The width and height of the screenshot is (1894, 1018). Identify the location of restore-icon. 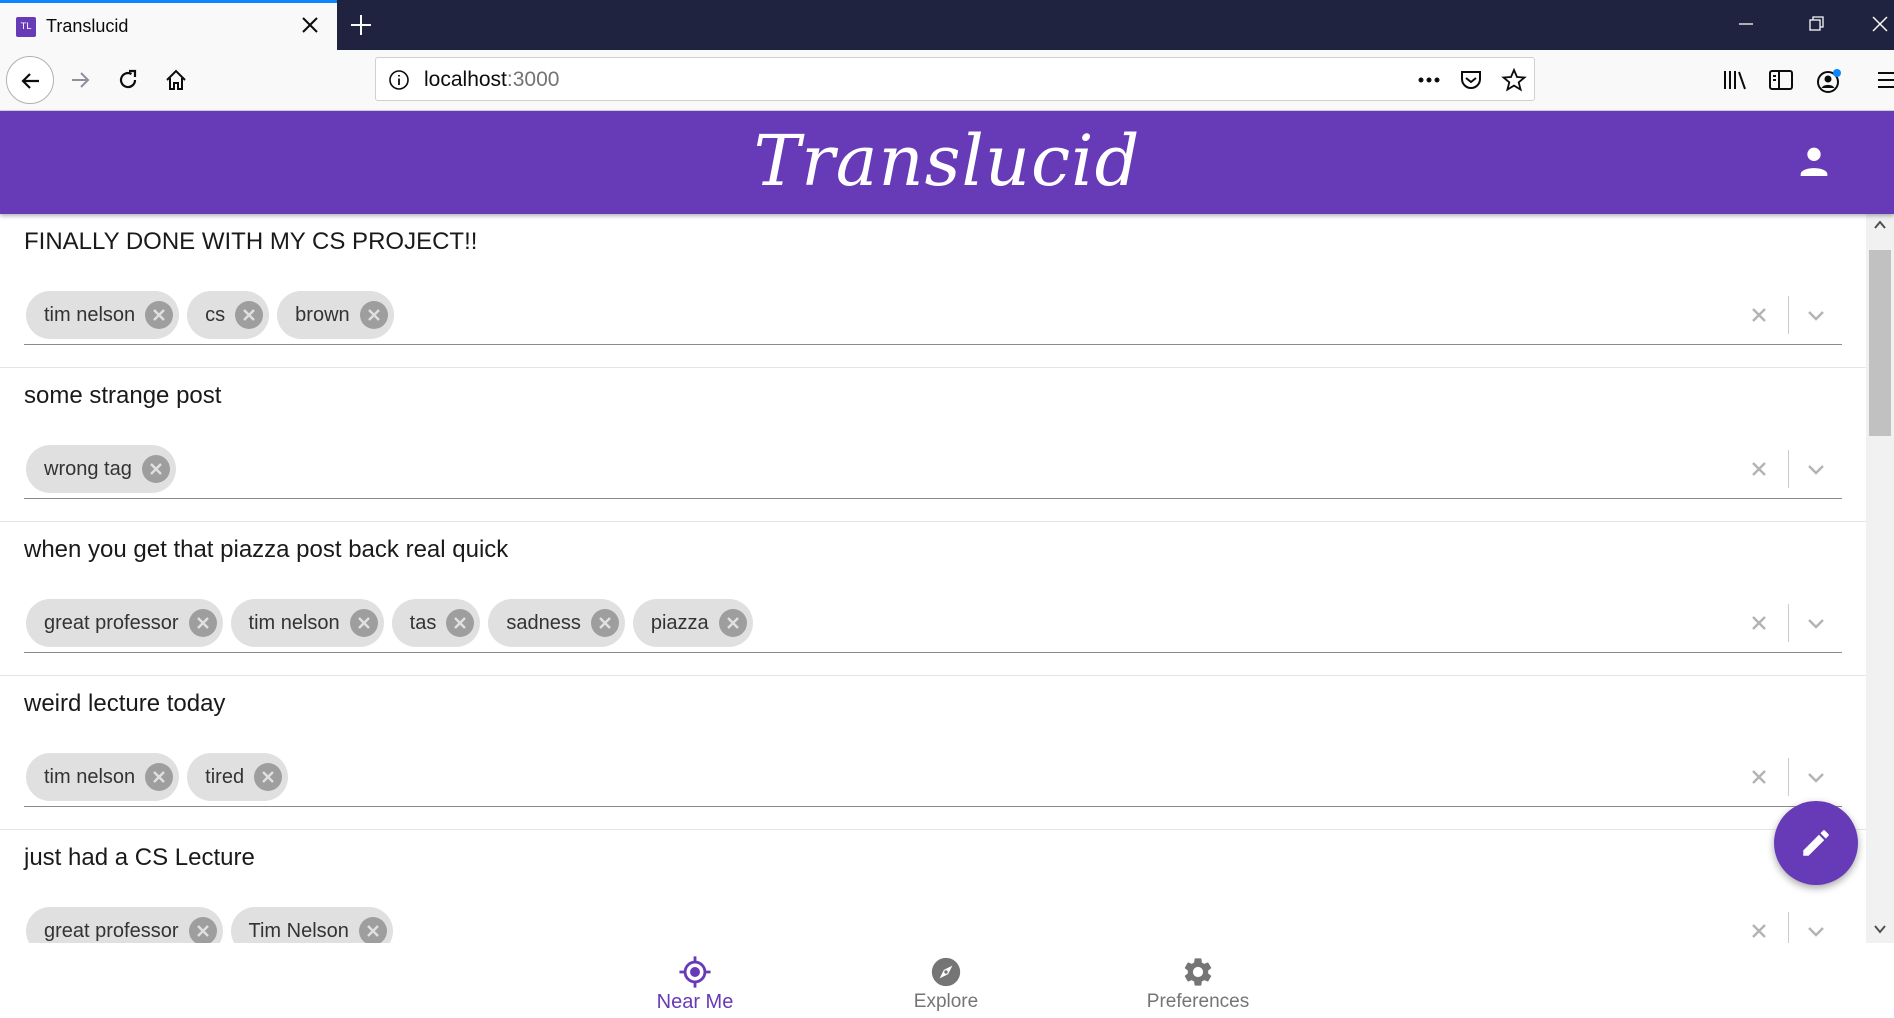
(1816, 24).